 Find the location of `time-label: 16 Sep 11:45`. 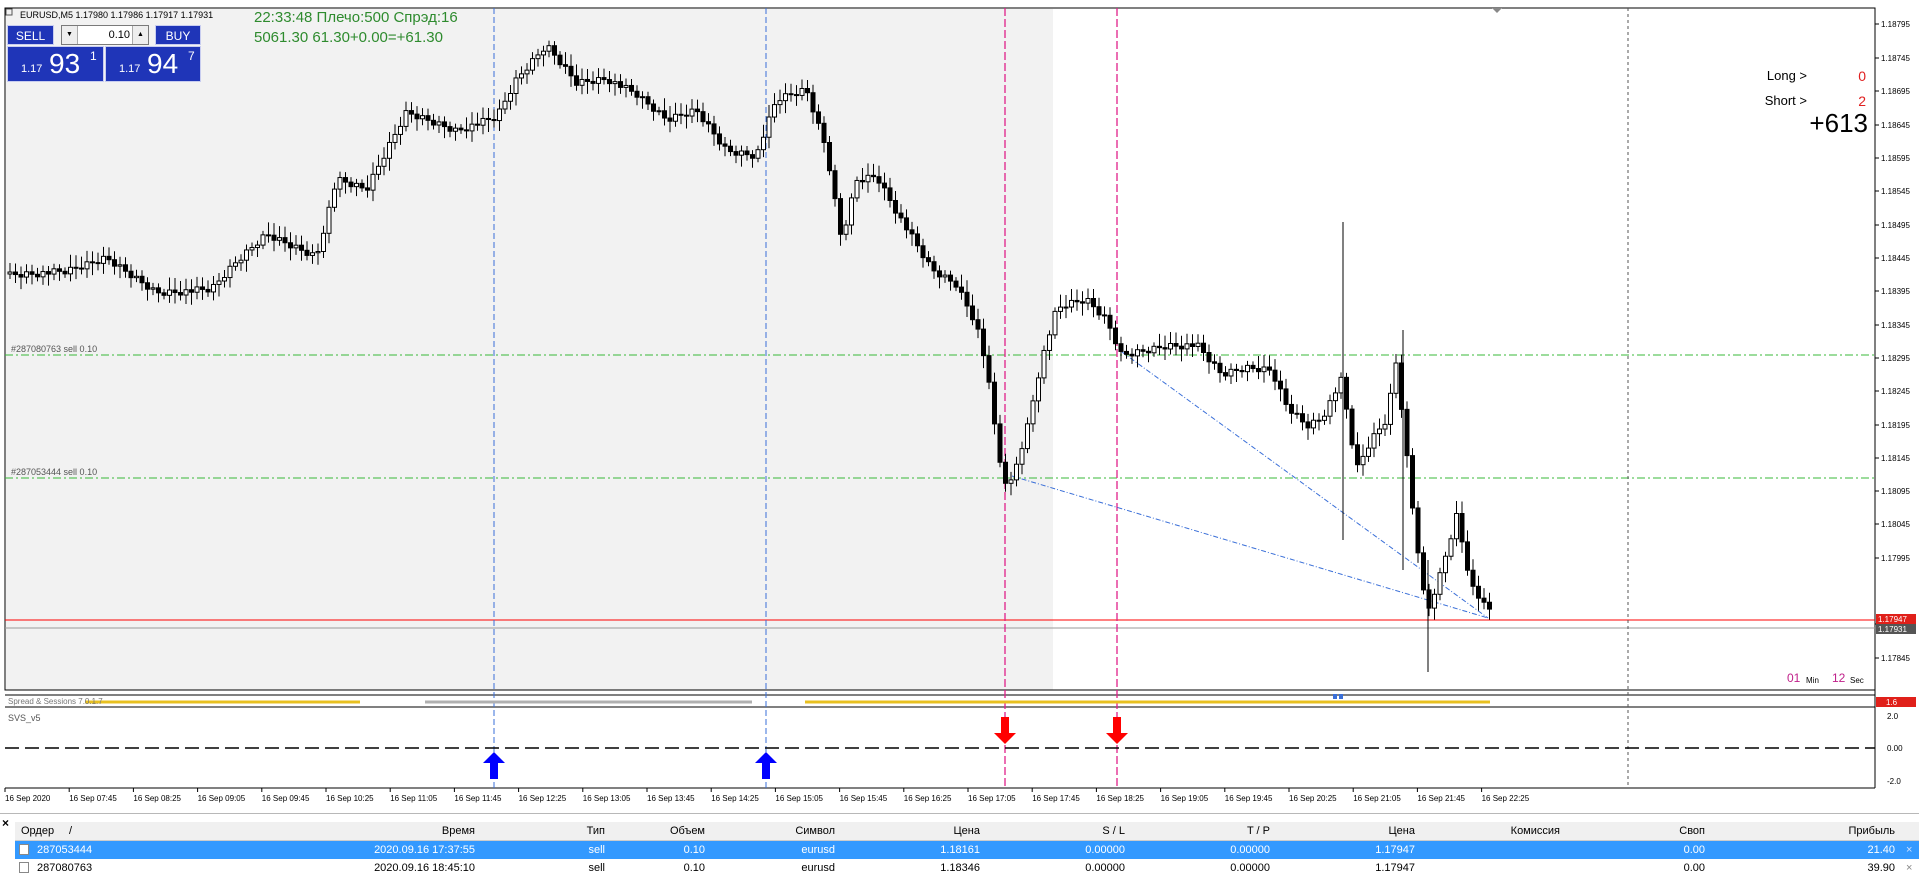

time-label: 16 Sep 11:45 is located at coordinates (478, 798).